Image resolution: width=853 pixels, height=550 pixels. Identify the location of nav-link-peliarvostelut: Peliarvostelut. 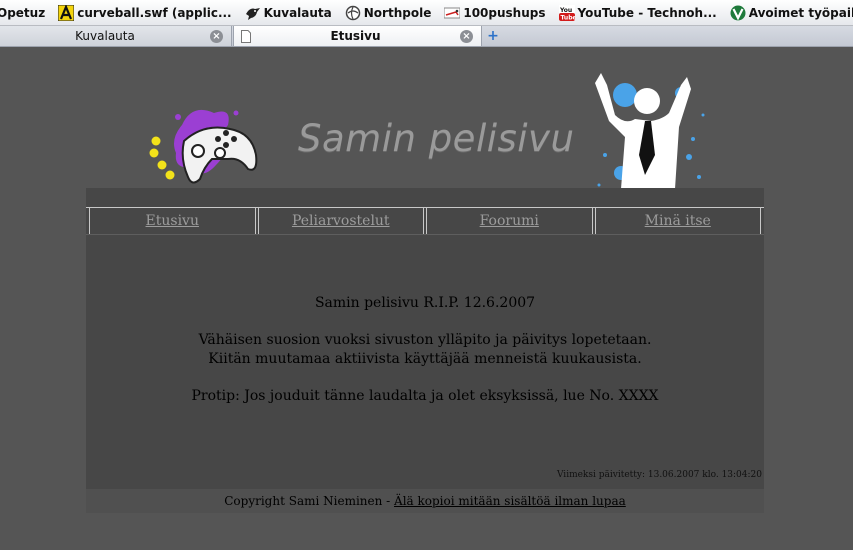
(341, 221).